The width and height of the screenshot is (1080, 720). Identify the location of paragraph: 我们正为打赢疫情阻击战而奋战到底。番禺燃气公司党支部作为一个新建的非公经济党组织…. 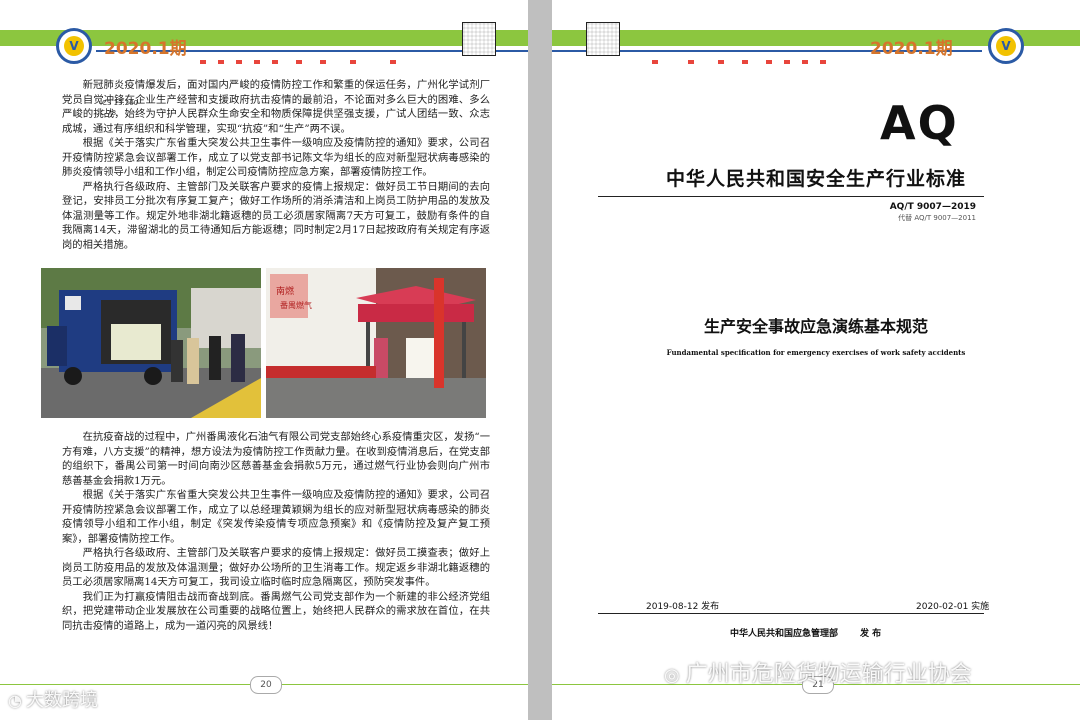
(276, 611).